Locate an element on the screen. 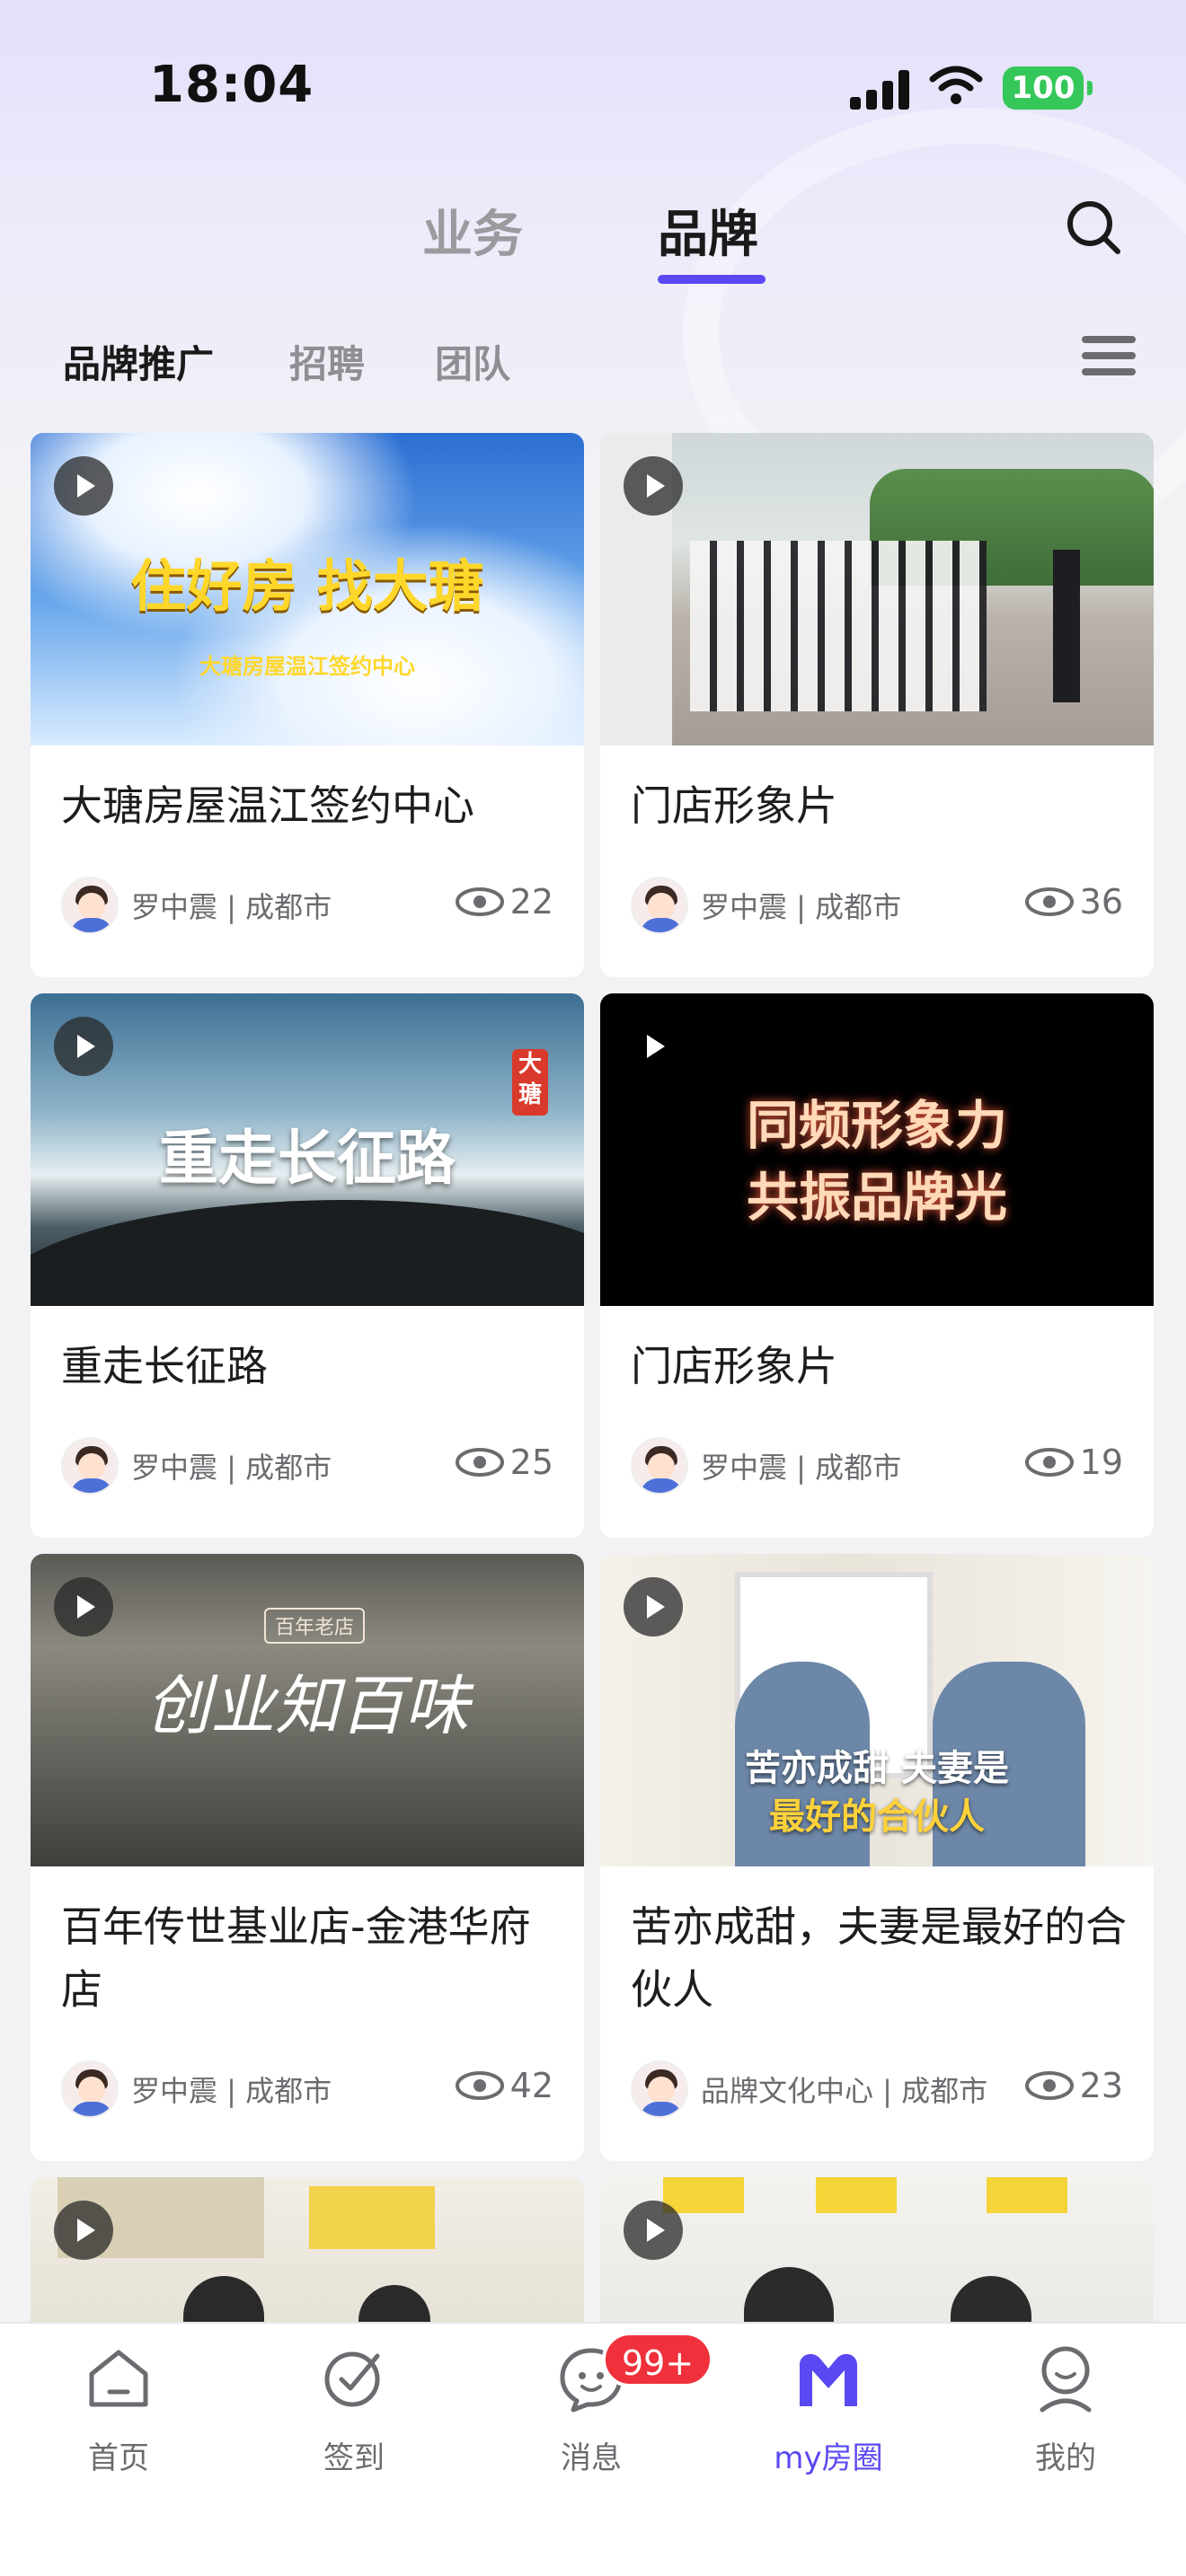  video-thumbnail: 重走长征路 大瑭 is located at coordinates (307, 1149).